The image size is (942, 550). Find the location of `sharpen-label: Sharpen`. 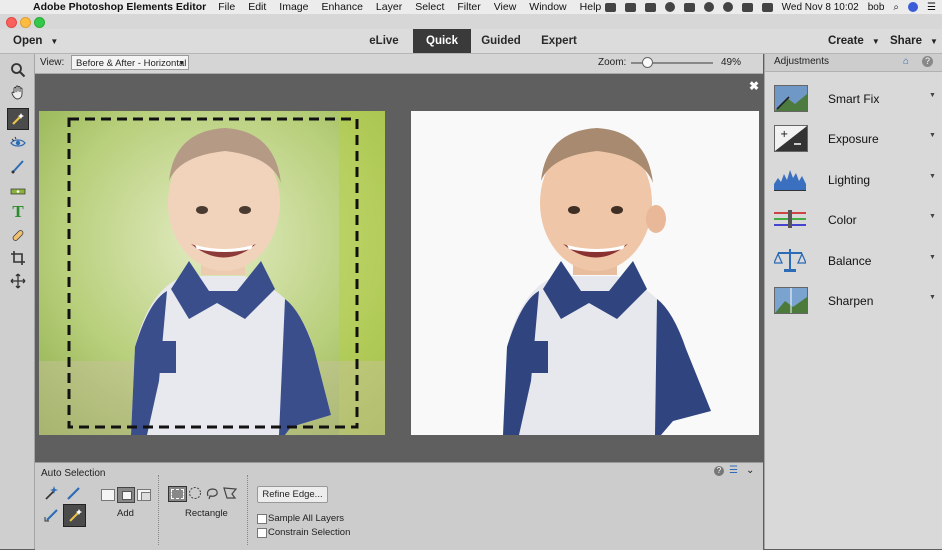

sharpen-label: Sharpen is located at coordinates (851, 301).